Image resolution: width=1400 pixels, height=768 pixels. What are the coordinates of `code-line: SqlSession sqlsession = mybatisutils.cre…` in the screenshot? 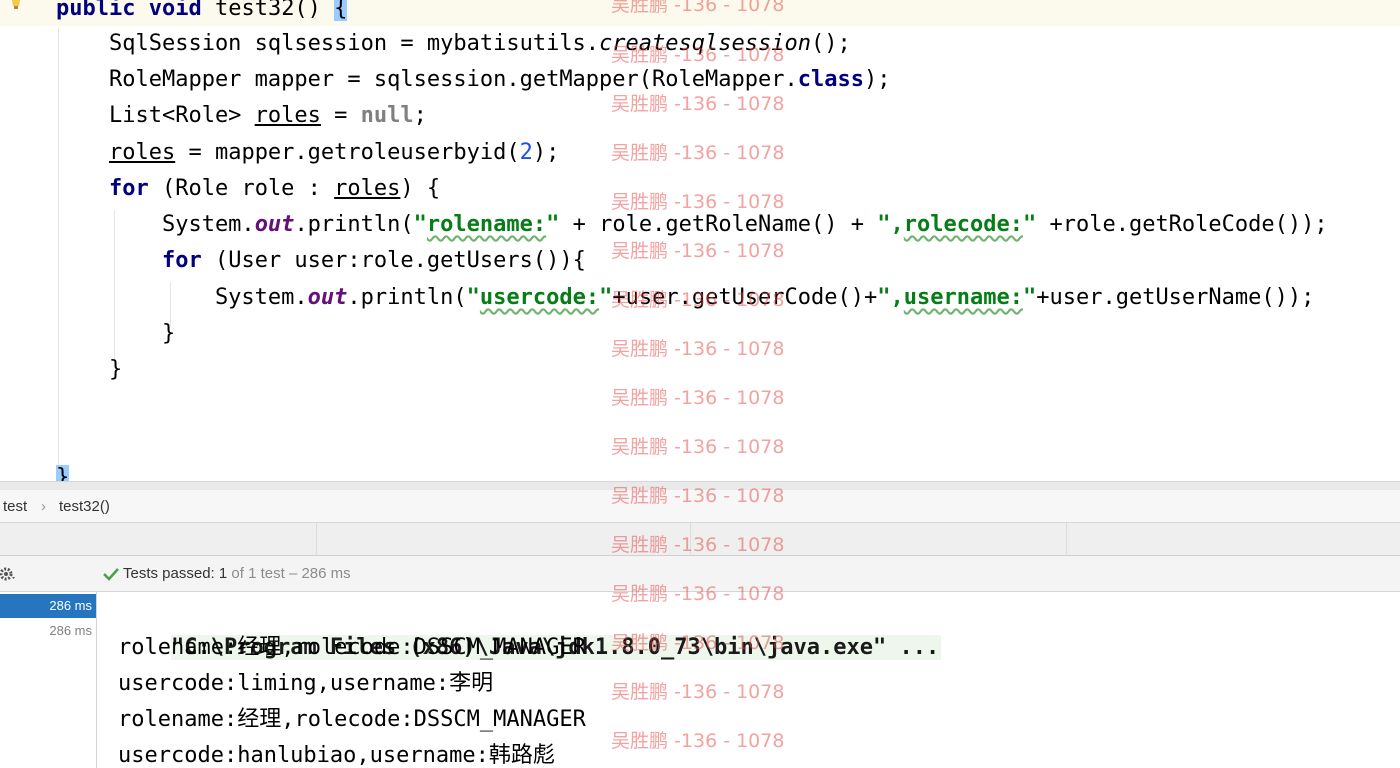 It's located at (453, 44).